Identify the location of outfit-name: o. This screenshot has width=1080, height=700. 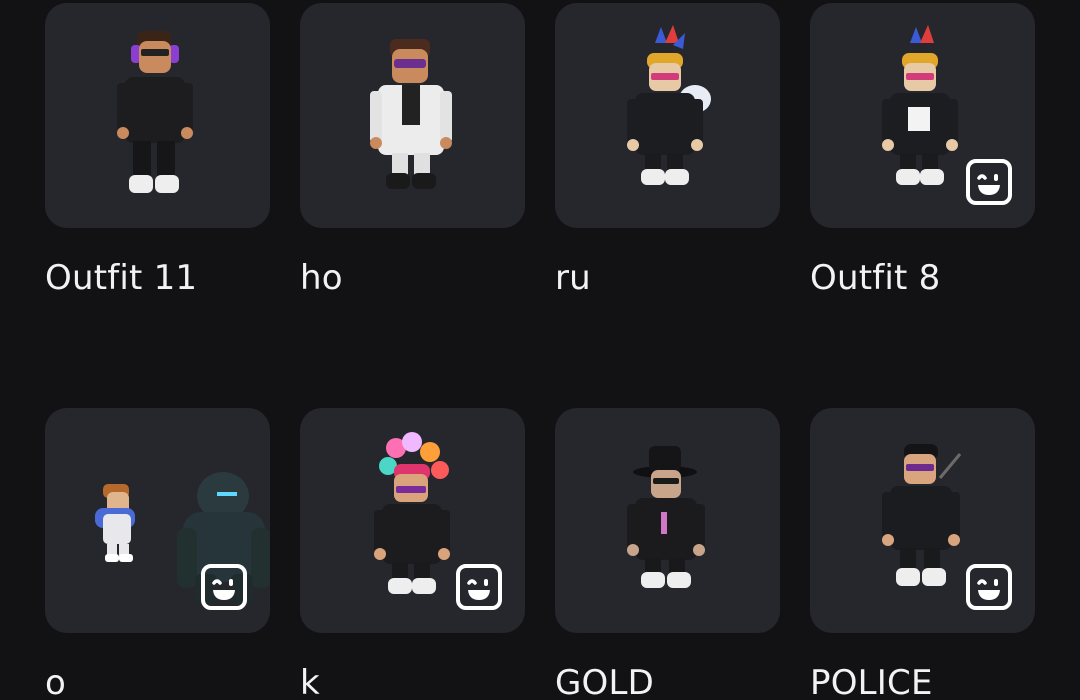
(56, 681).